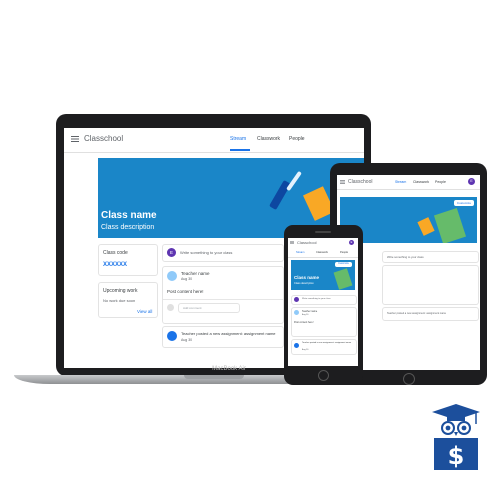 The image size is (500, 500). I want to click on share-avatar: E, so click(171, 252).